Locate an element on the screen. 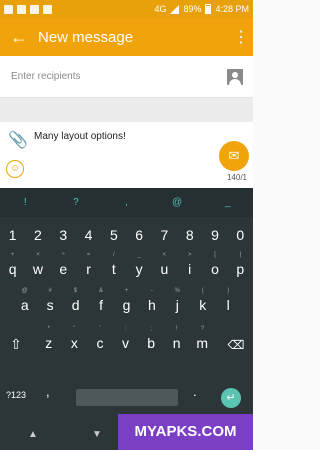 This screenshot has width=320, height=450. recipients-placeholder: Enter recipients is located at coordinates (46, 76).